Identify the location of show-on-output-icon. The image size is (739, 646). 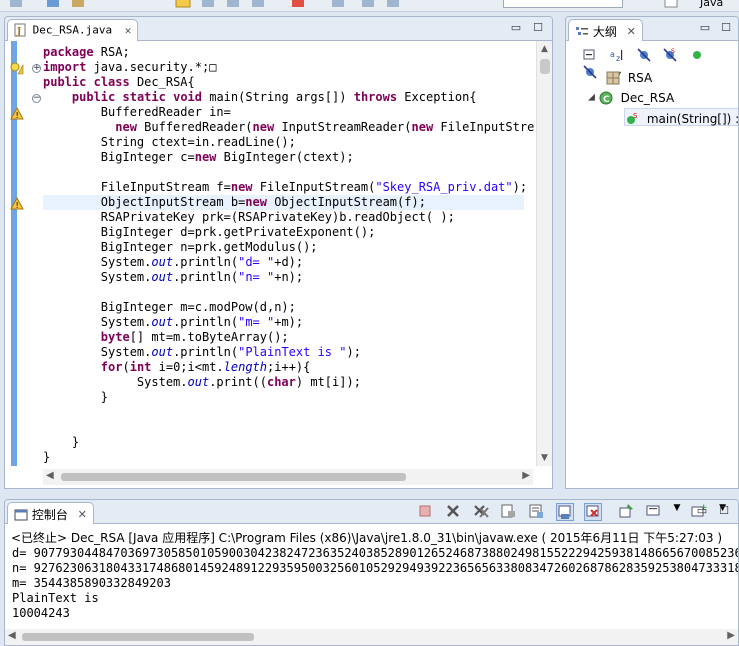
(565, 512).